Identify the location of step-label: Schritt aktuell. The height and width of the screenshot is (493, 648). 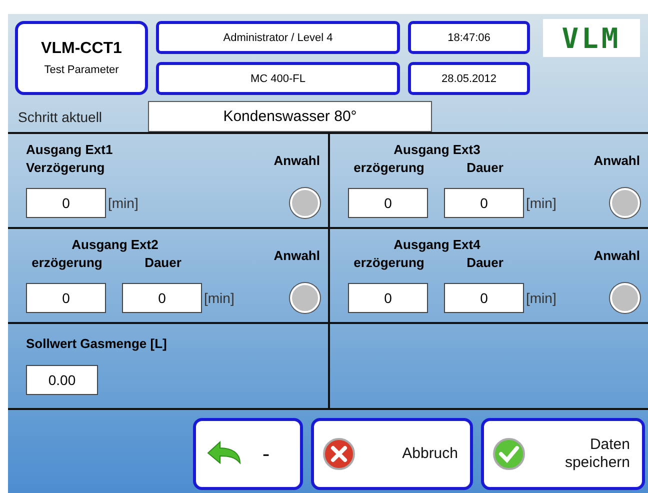
(61, 116).